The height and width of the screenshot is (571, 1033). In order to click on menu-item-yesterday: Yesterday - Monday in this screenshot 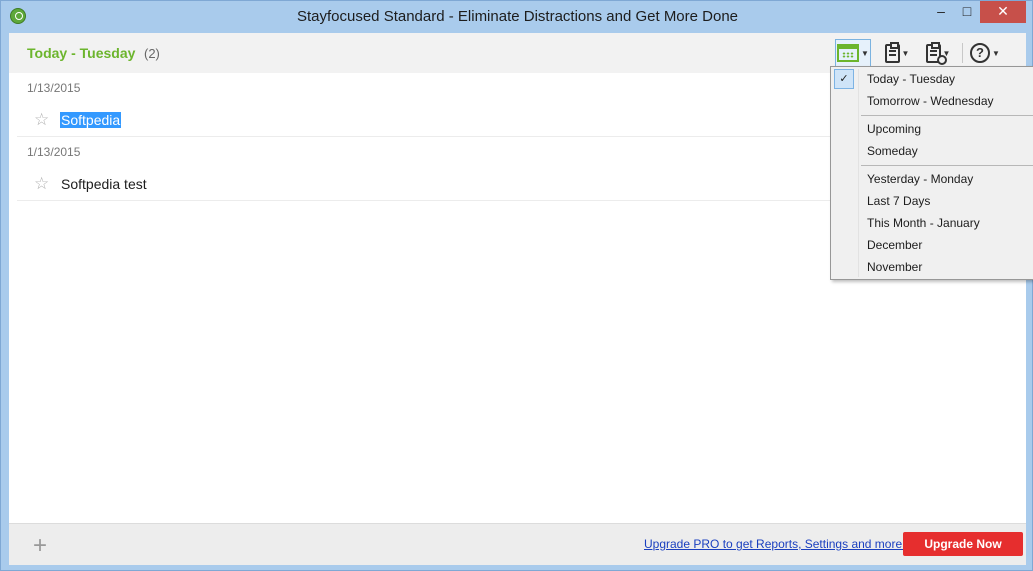, I will do `click(932, 179)`.